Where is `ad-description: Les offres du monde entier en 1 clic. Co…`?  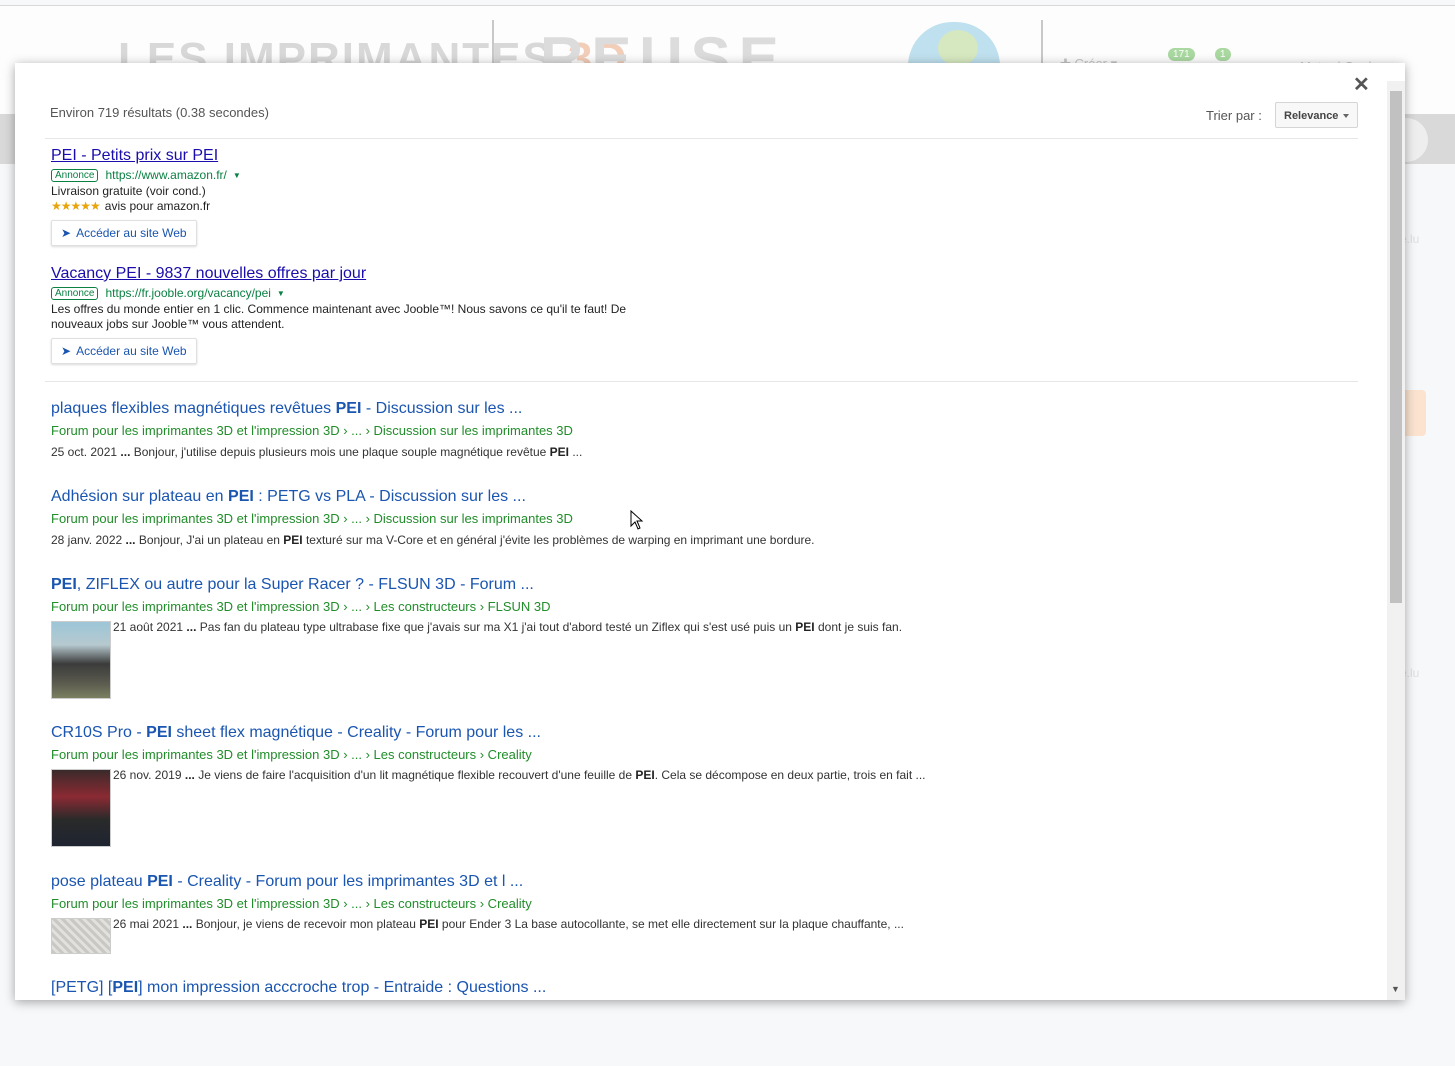 ad-description: Les offres du monde entier en 1 clic. Co… is located at coordinates (339, 316).